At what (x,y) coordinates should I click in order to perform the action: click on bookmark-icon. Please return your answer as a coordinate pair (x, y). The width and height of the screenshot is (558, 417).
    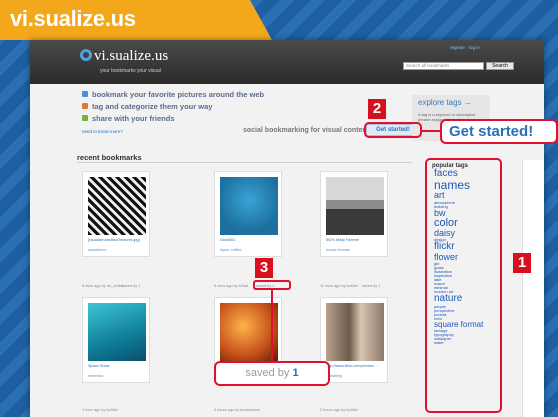
    Looking at the image, I should click on (85, 94).